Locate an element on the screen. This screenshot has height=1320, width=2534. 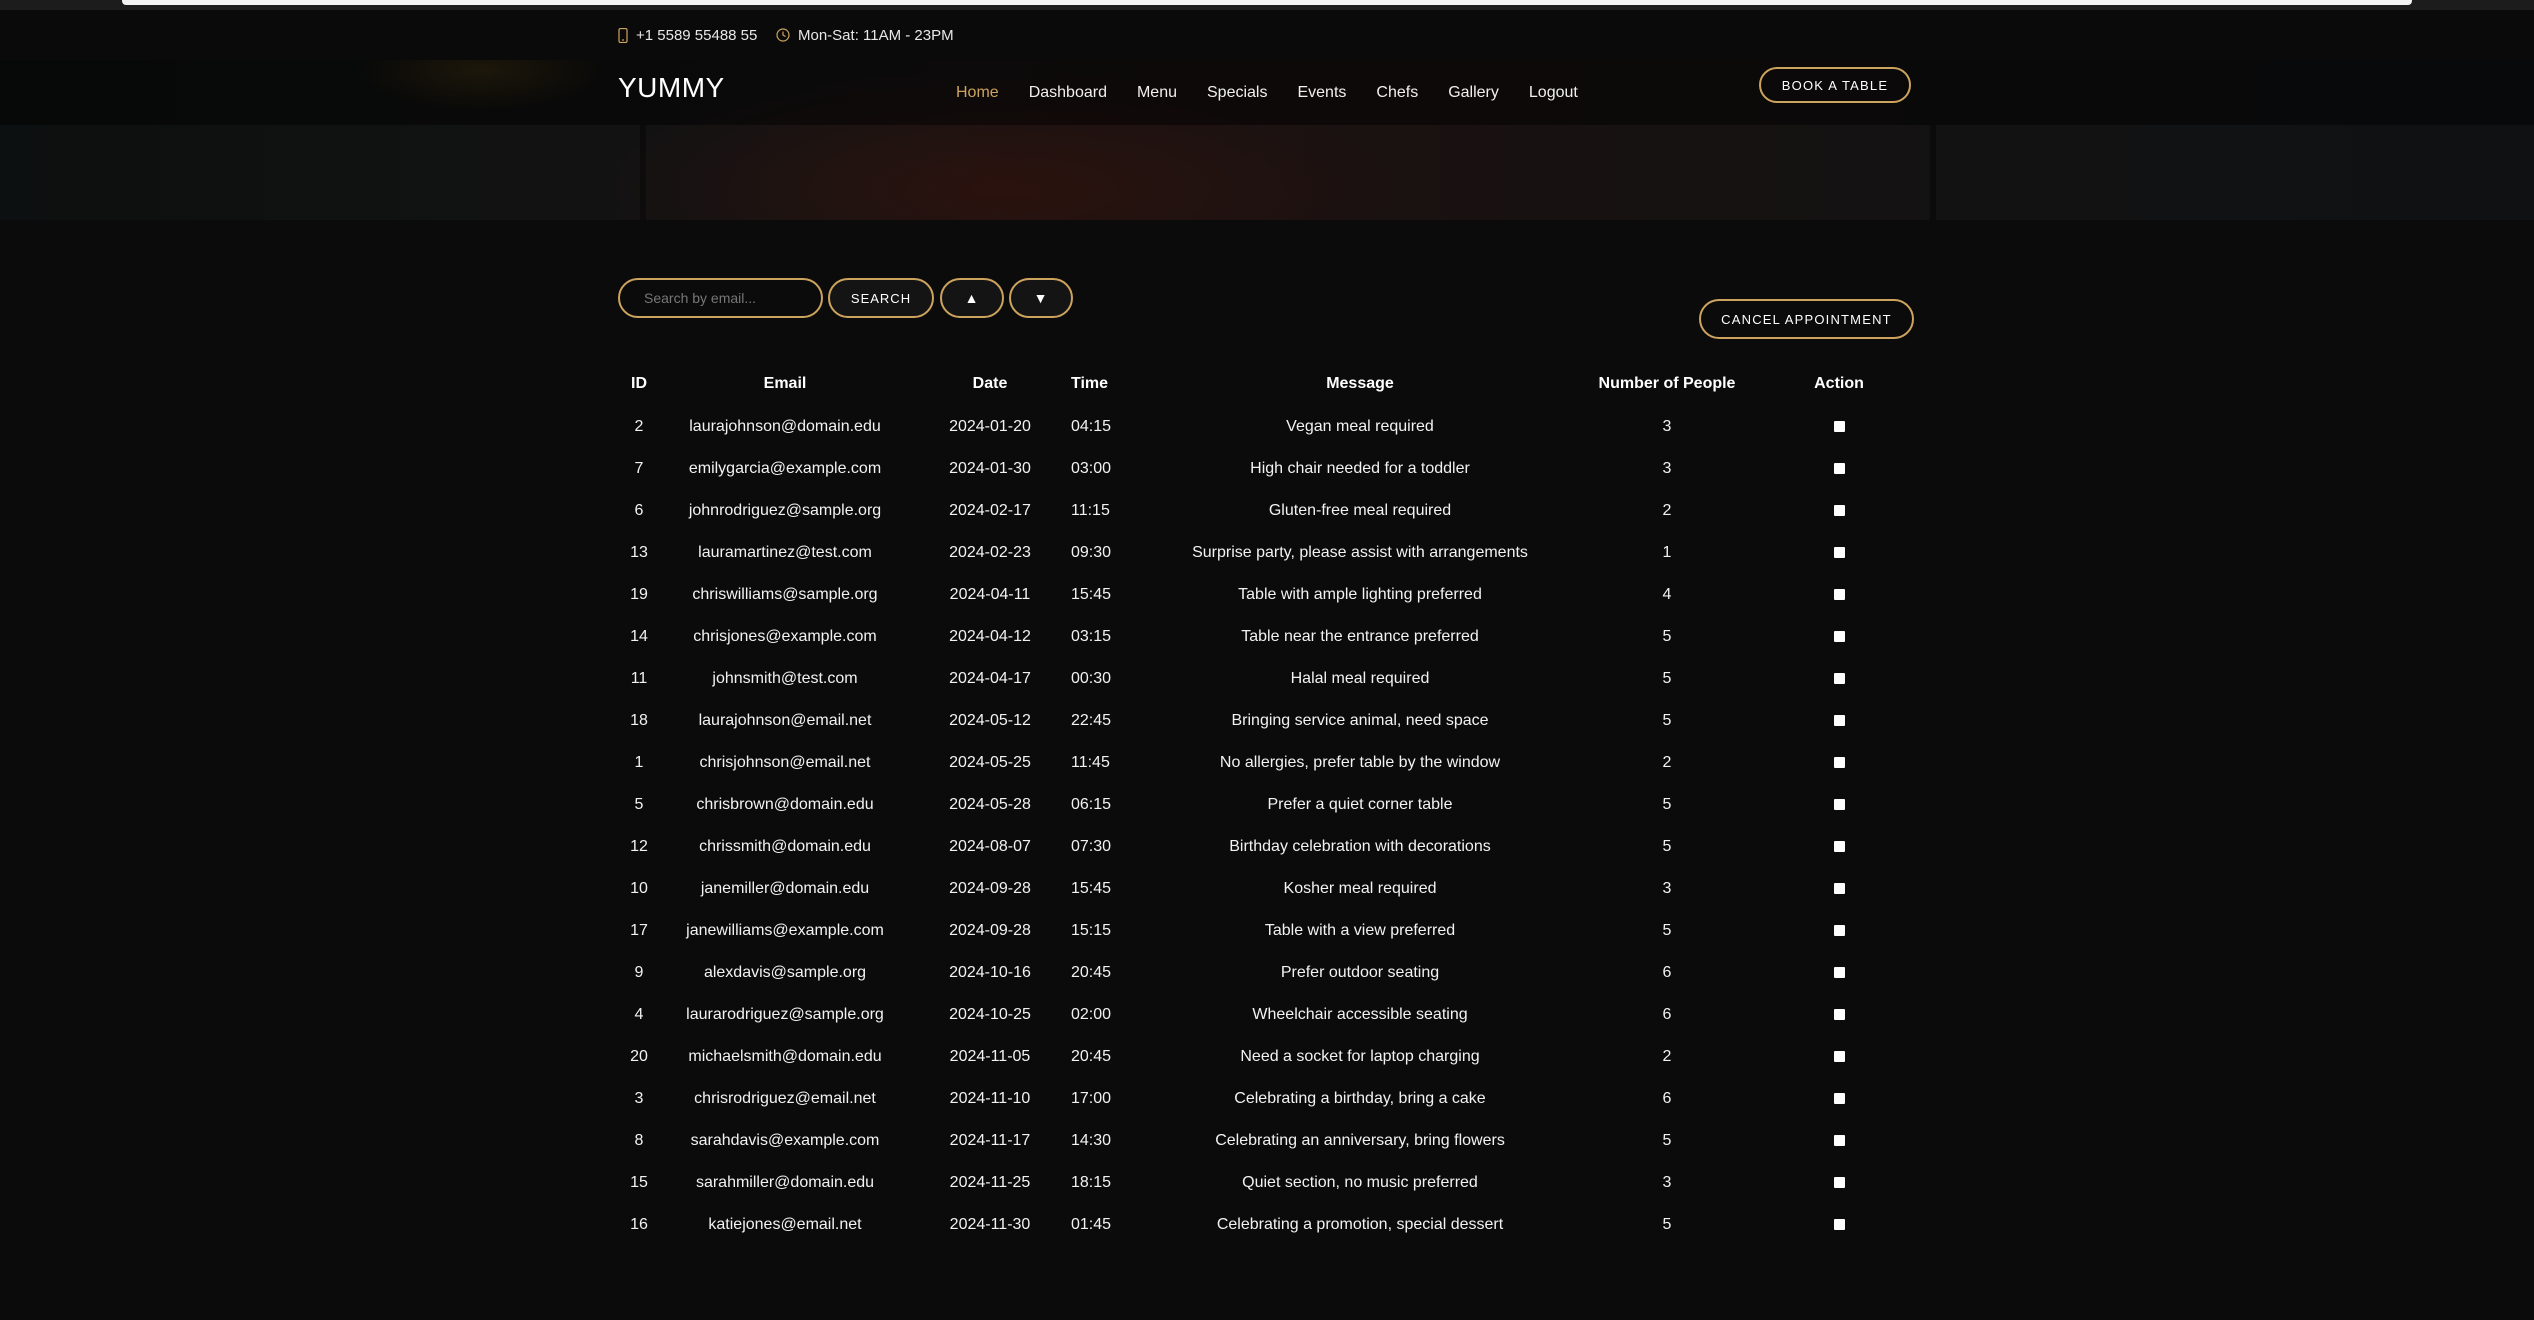
cell-email: janewilliams@example.com is located at coordinates (785, 930).